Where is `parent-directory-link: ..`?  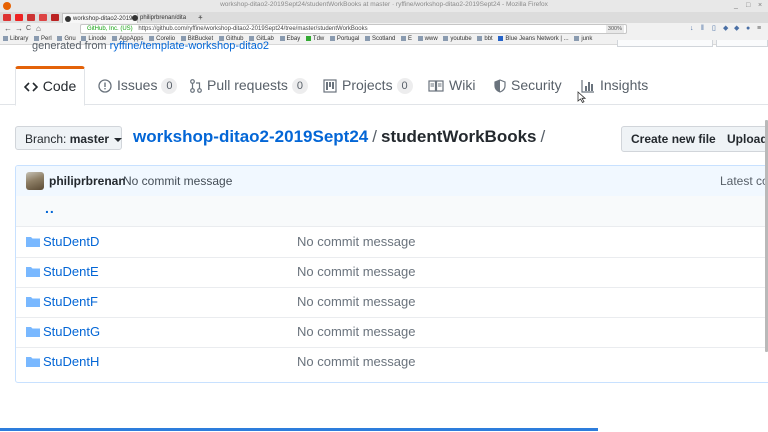 parent-directory-link: .. is located at coordinates (50, 208).